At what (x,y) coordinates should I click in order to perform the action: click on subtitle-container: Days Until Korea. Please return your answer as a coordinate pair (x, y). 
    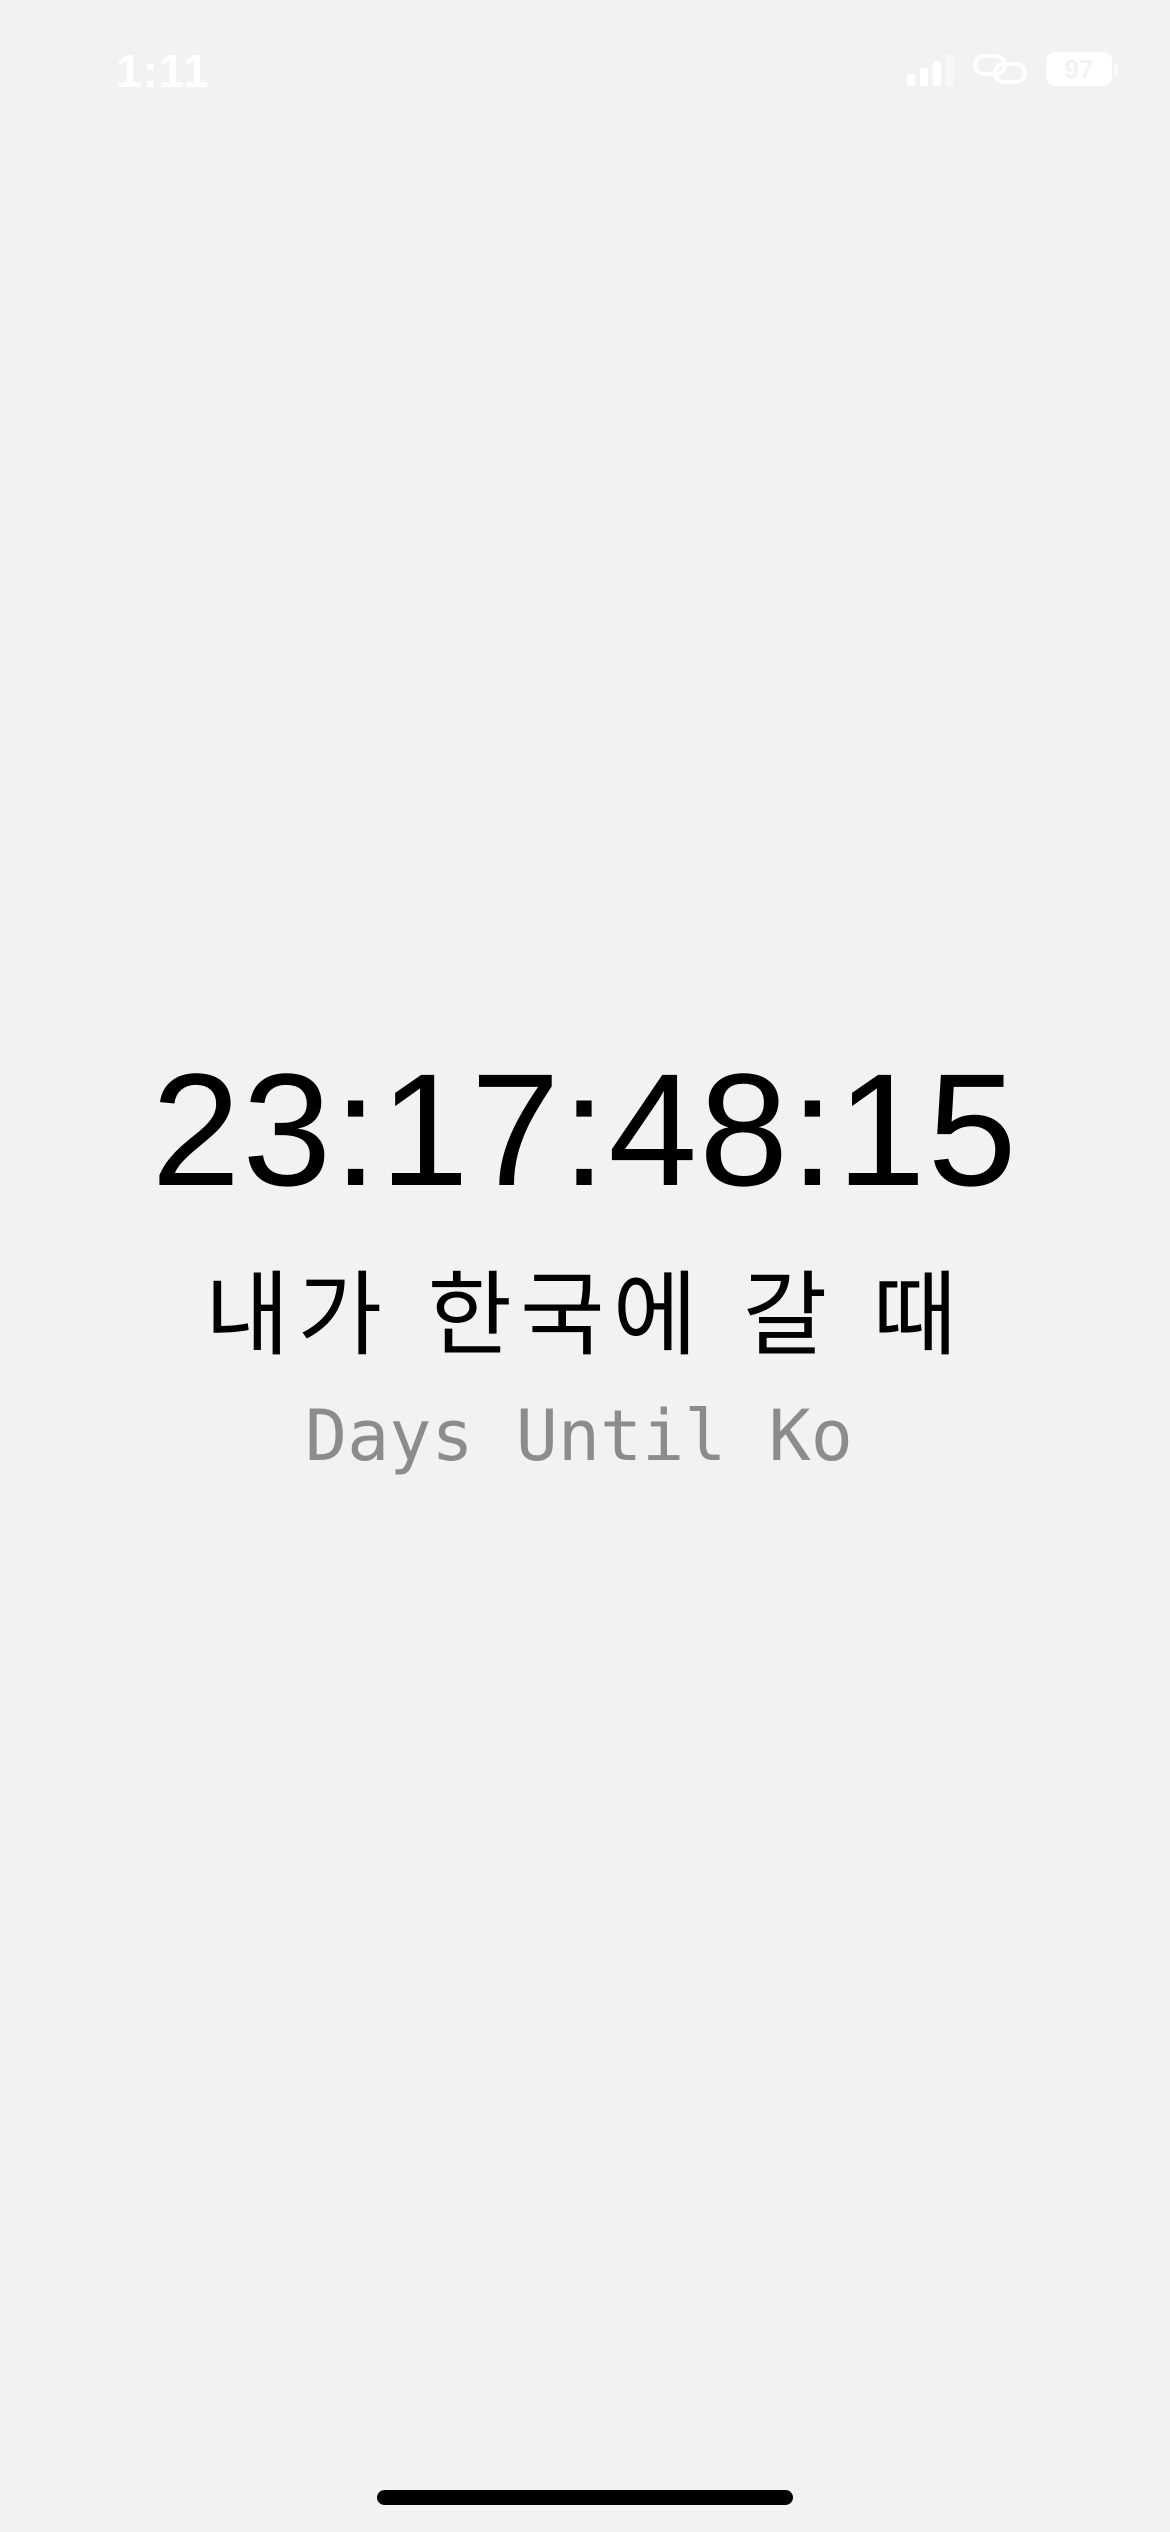
    Looking at the image, I should click on (584, 1436).